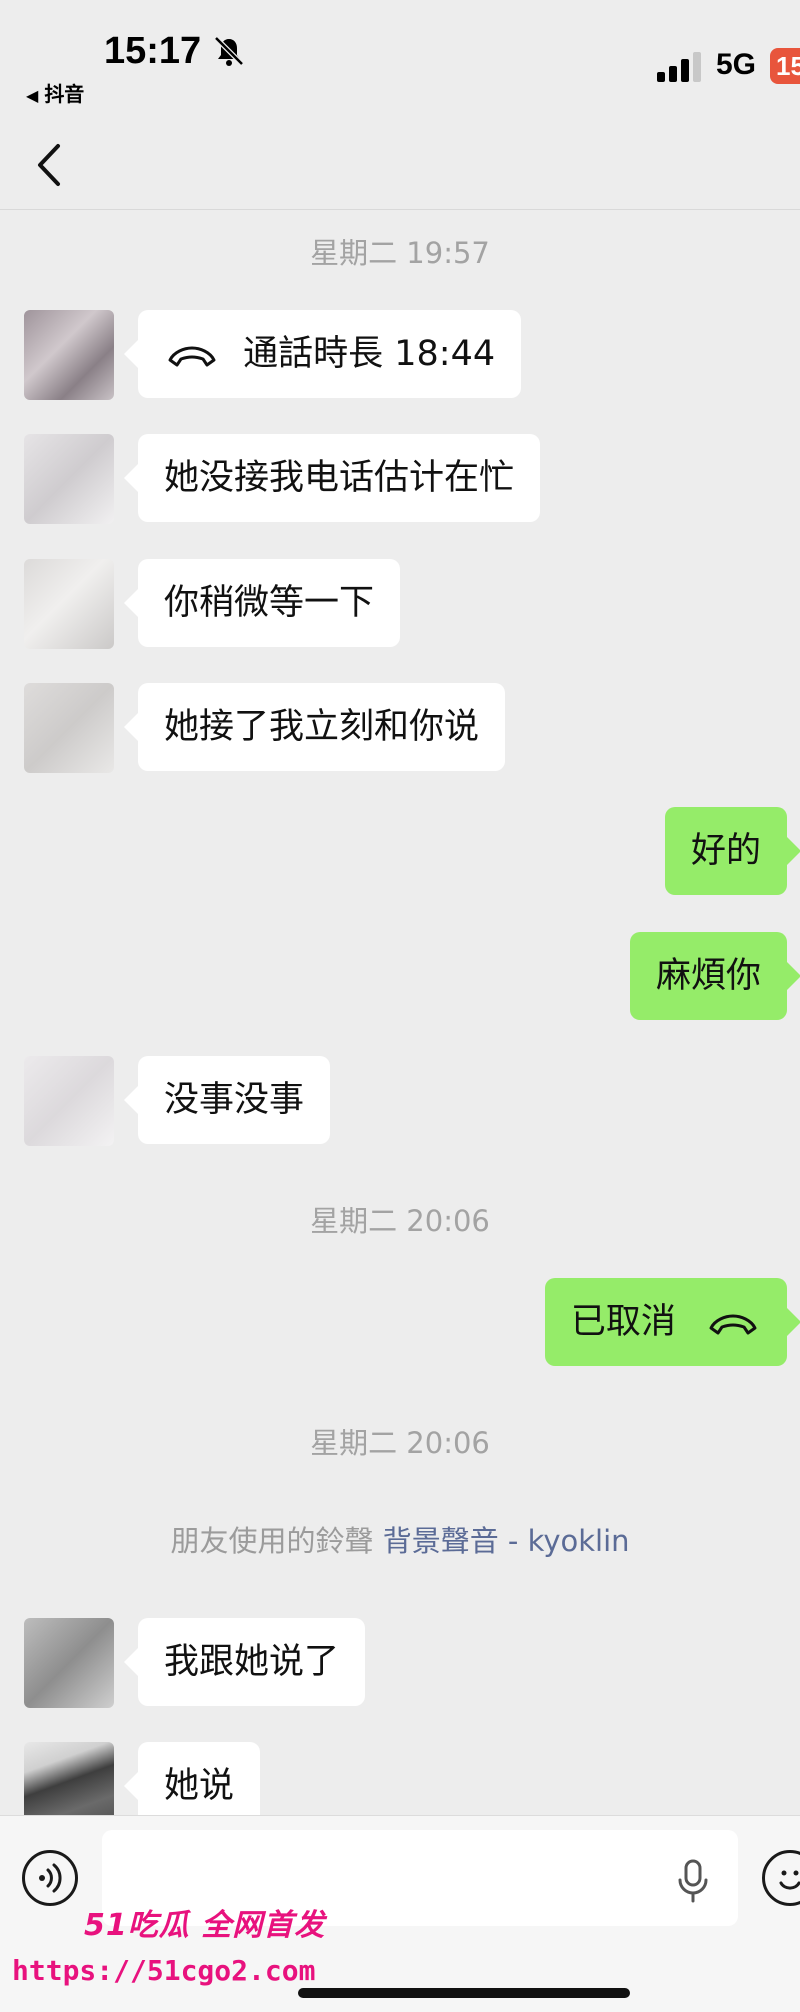 This screenshot has width=800, height=2012. Describe the element at coordinates (679, 67) in the screenshot. I see `signal-icon` at that location.